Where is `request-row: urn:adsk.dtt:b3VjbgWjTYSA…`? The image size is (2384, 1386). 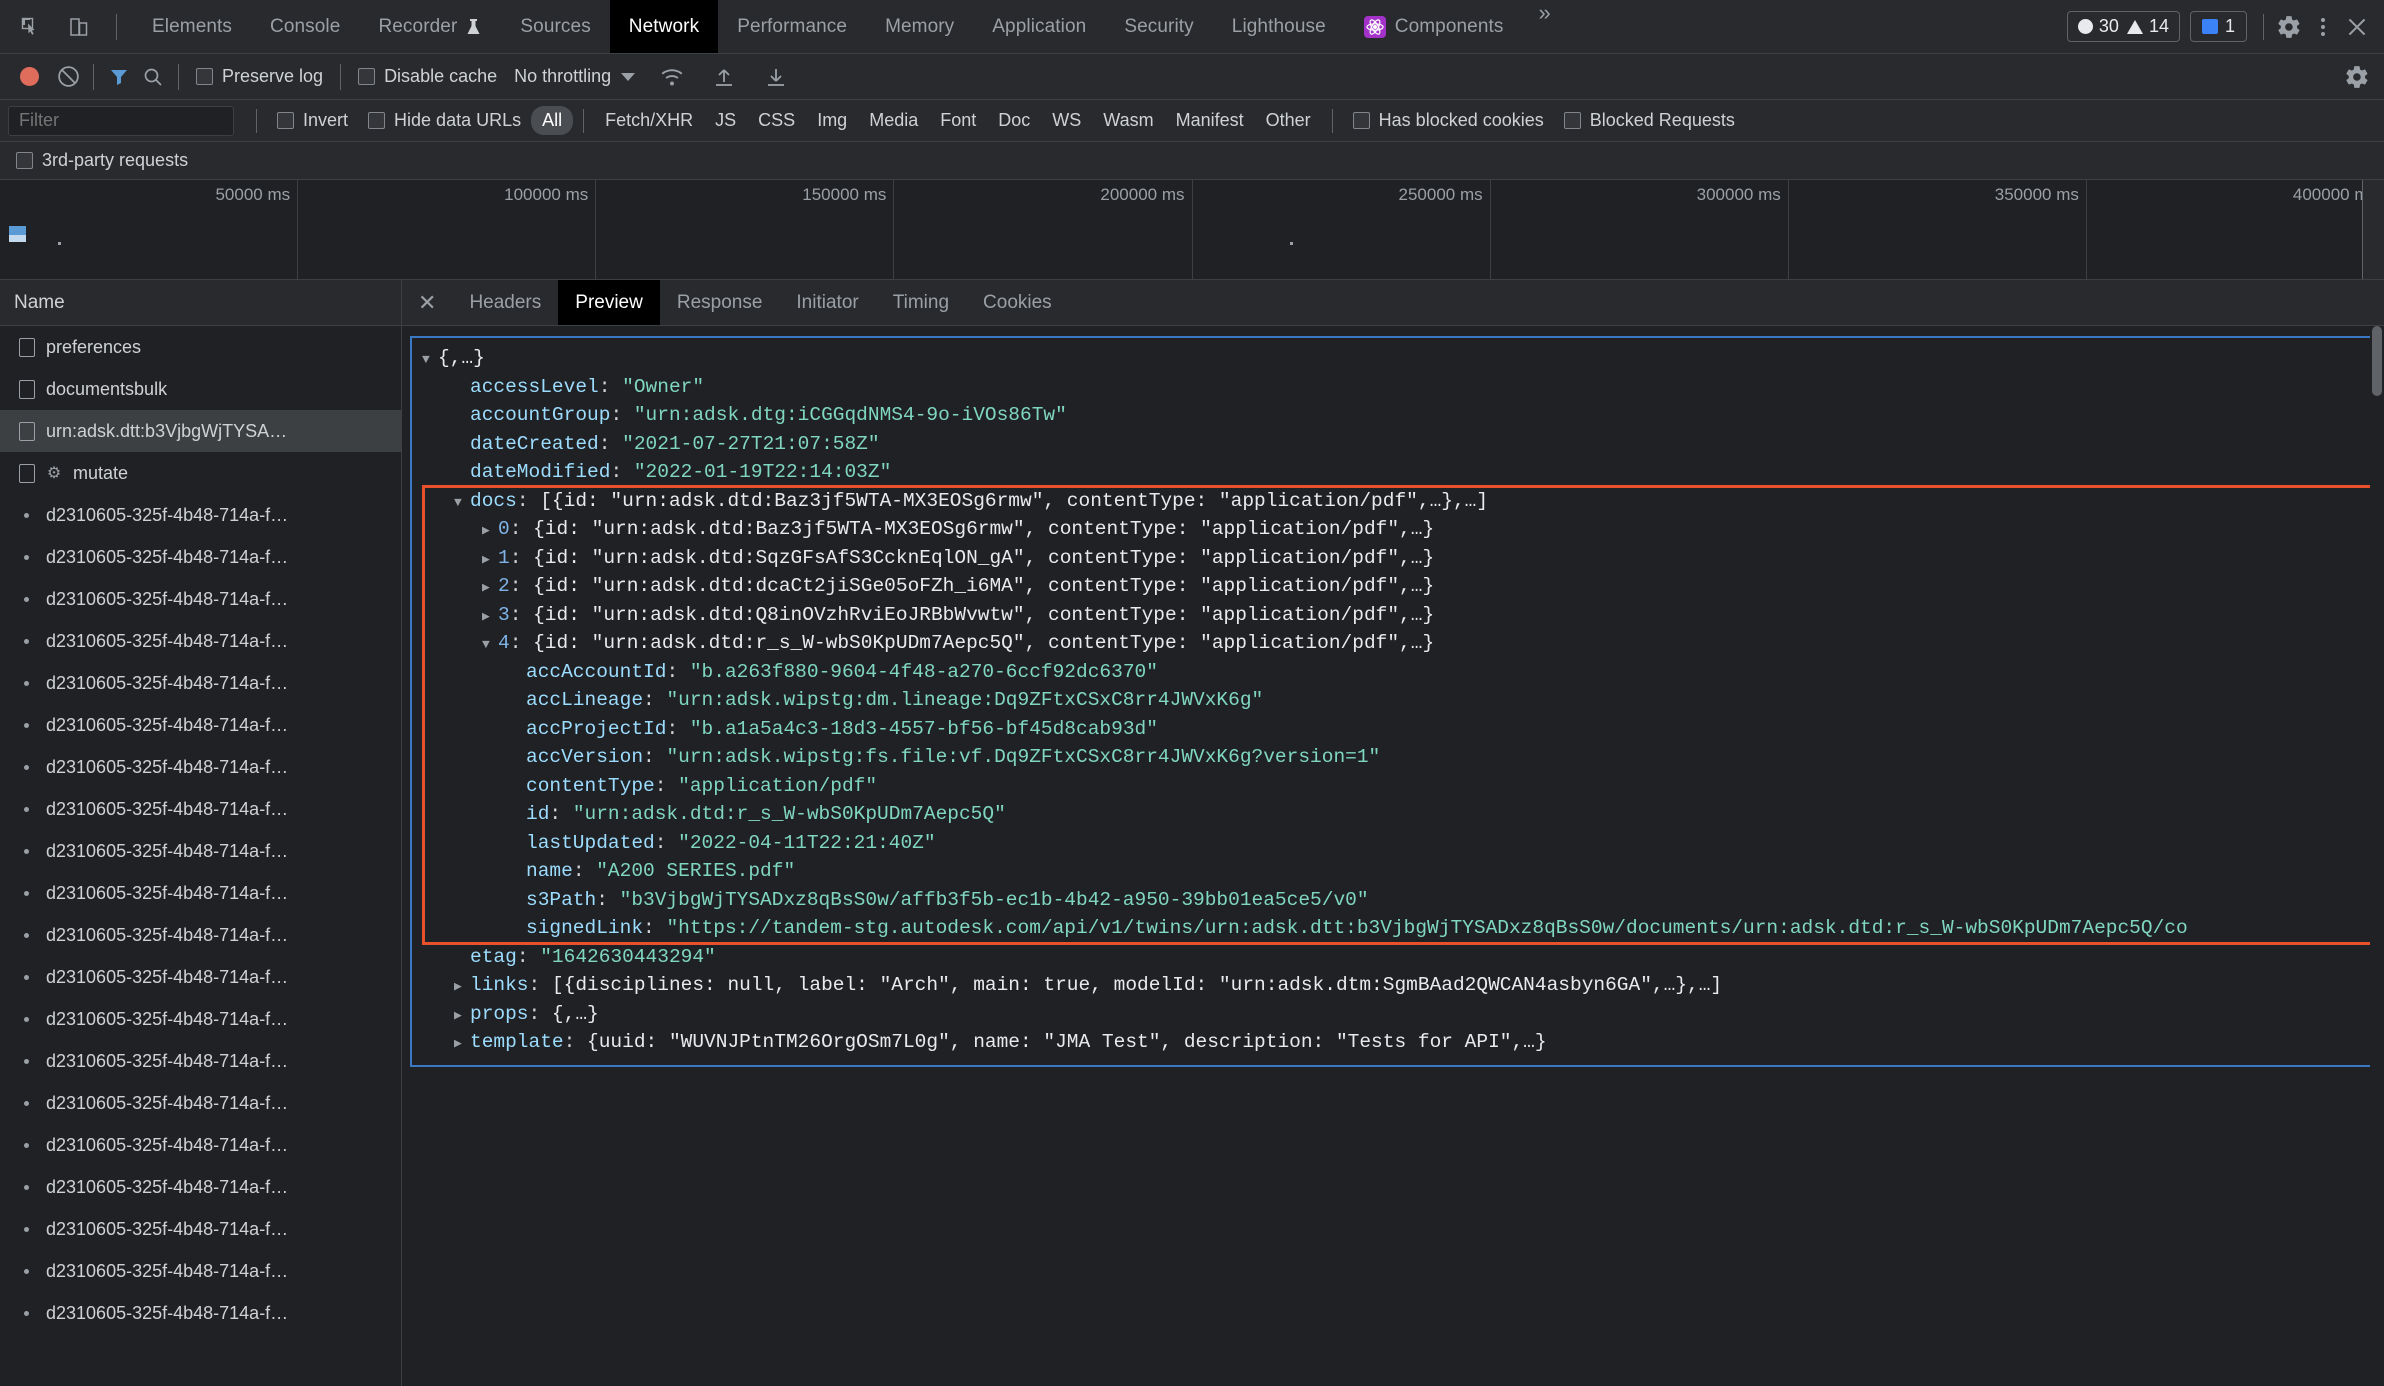
request-row: urn:adsk.dtt:b3VjbgWjTYSA… is located at coordinates (200, 431).